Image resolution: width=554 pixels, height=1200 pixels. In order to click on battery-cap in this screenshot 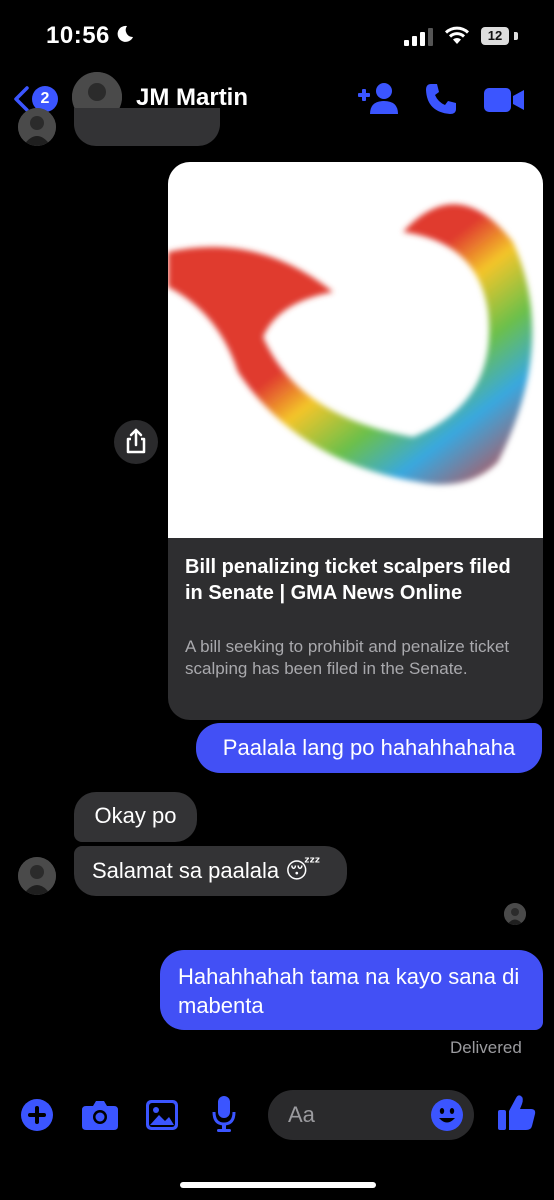, I will do `click(516, 36)`.